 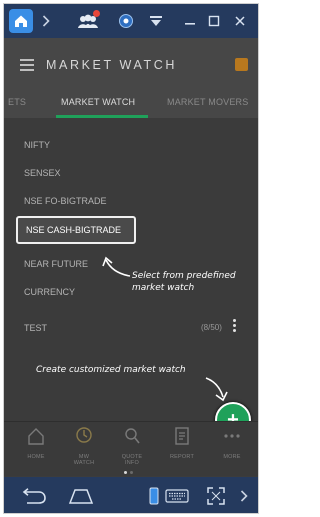 What do you see at coordinates (232, 443) in the screenshot?
I see `nav-more: MORE` at bounding box center [232, 443].